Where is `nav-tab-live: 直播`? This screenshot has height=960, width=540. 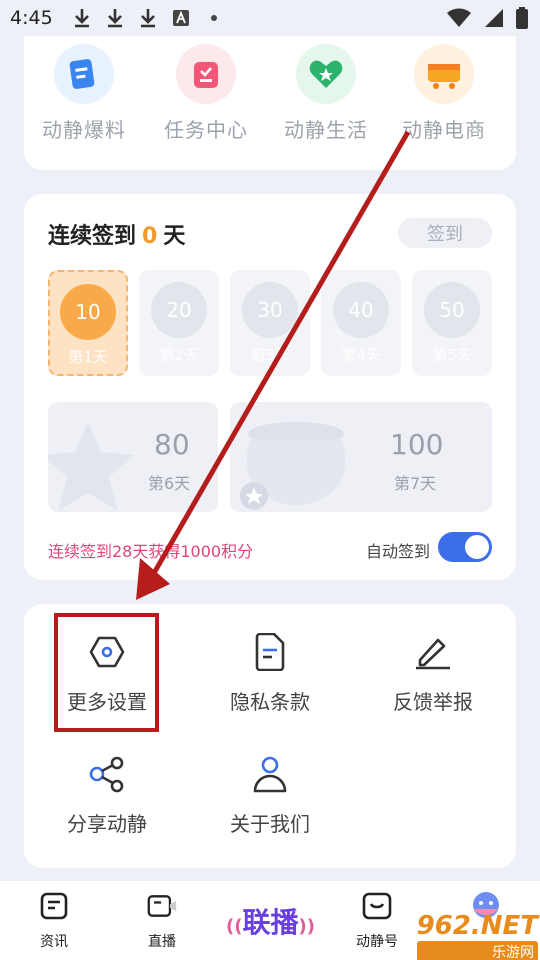 nav-tab-live: 直播 is located at coordinates (162, 921).